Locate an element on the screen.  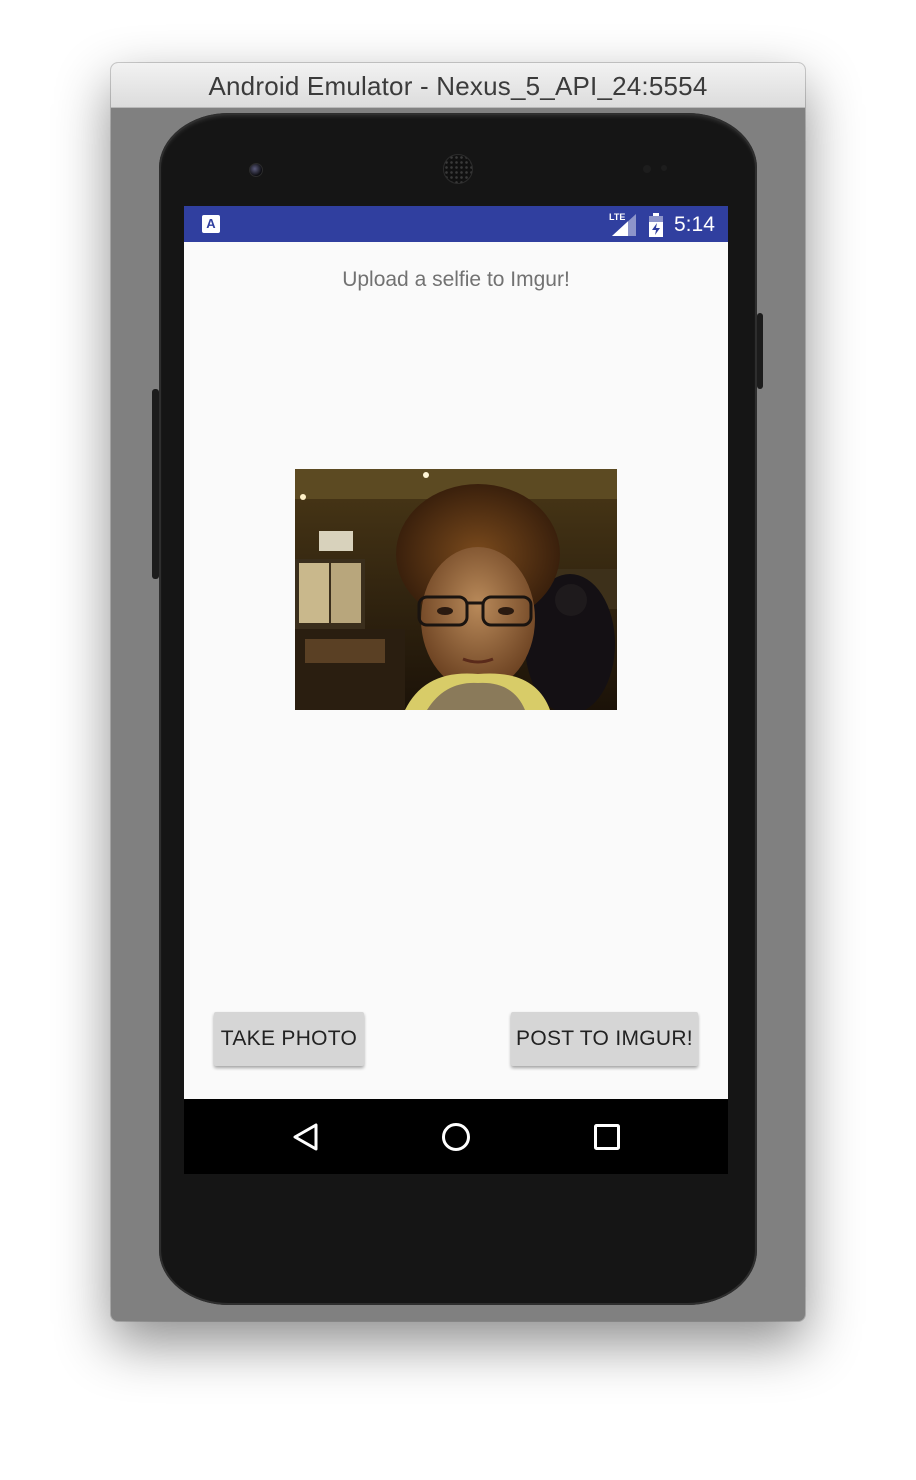
window-title: Android Emulator - Nexus_5_API_24:5554 is located at coordinates (458, 85).